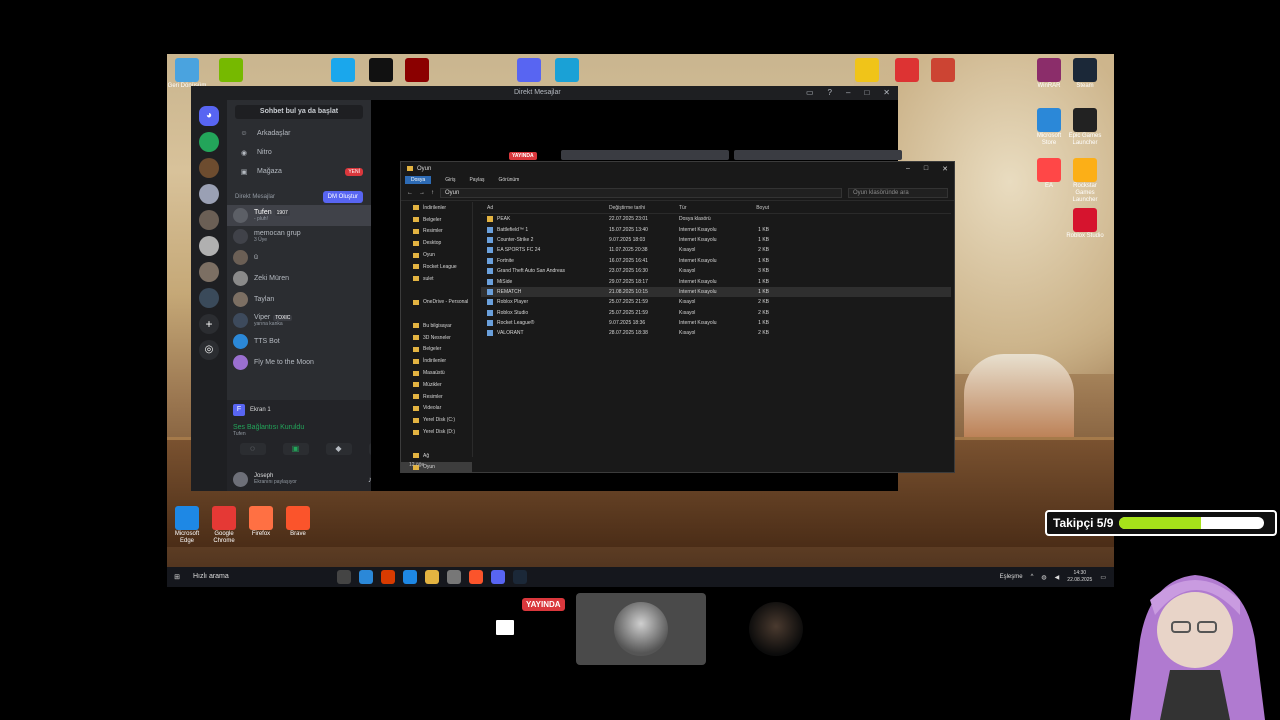  Describe the element at coordinates (545, 208) in the screenshot. I see `column-name: Ad` at that location.